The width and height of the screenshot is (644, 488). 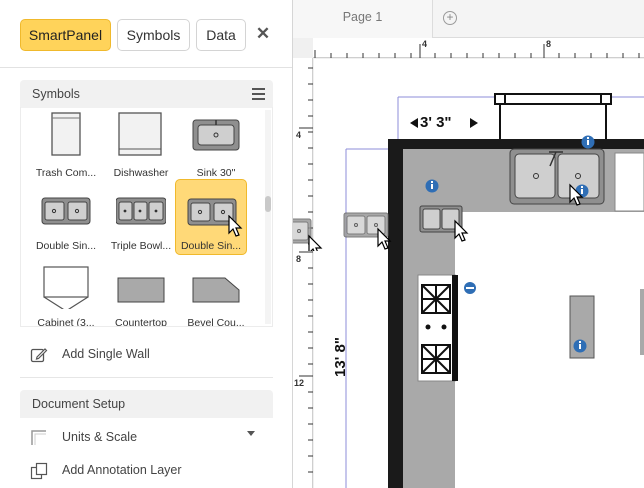 What do you see at coordinates (38, 437) in the screenshot?
I see `corner-ruler-icon` at bounding box center [38, 437].